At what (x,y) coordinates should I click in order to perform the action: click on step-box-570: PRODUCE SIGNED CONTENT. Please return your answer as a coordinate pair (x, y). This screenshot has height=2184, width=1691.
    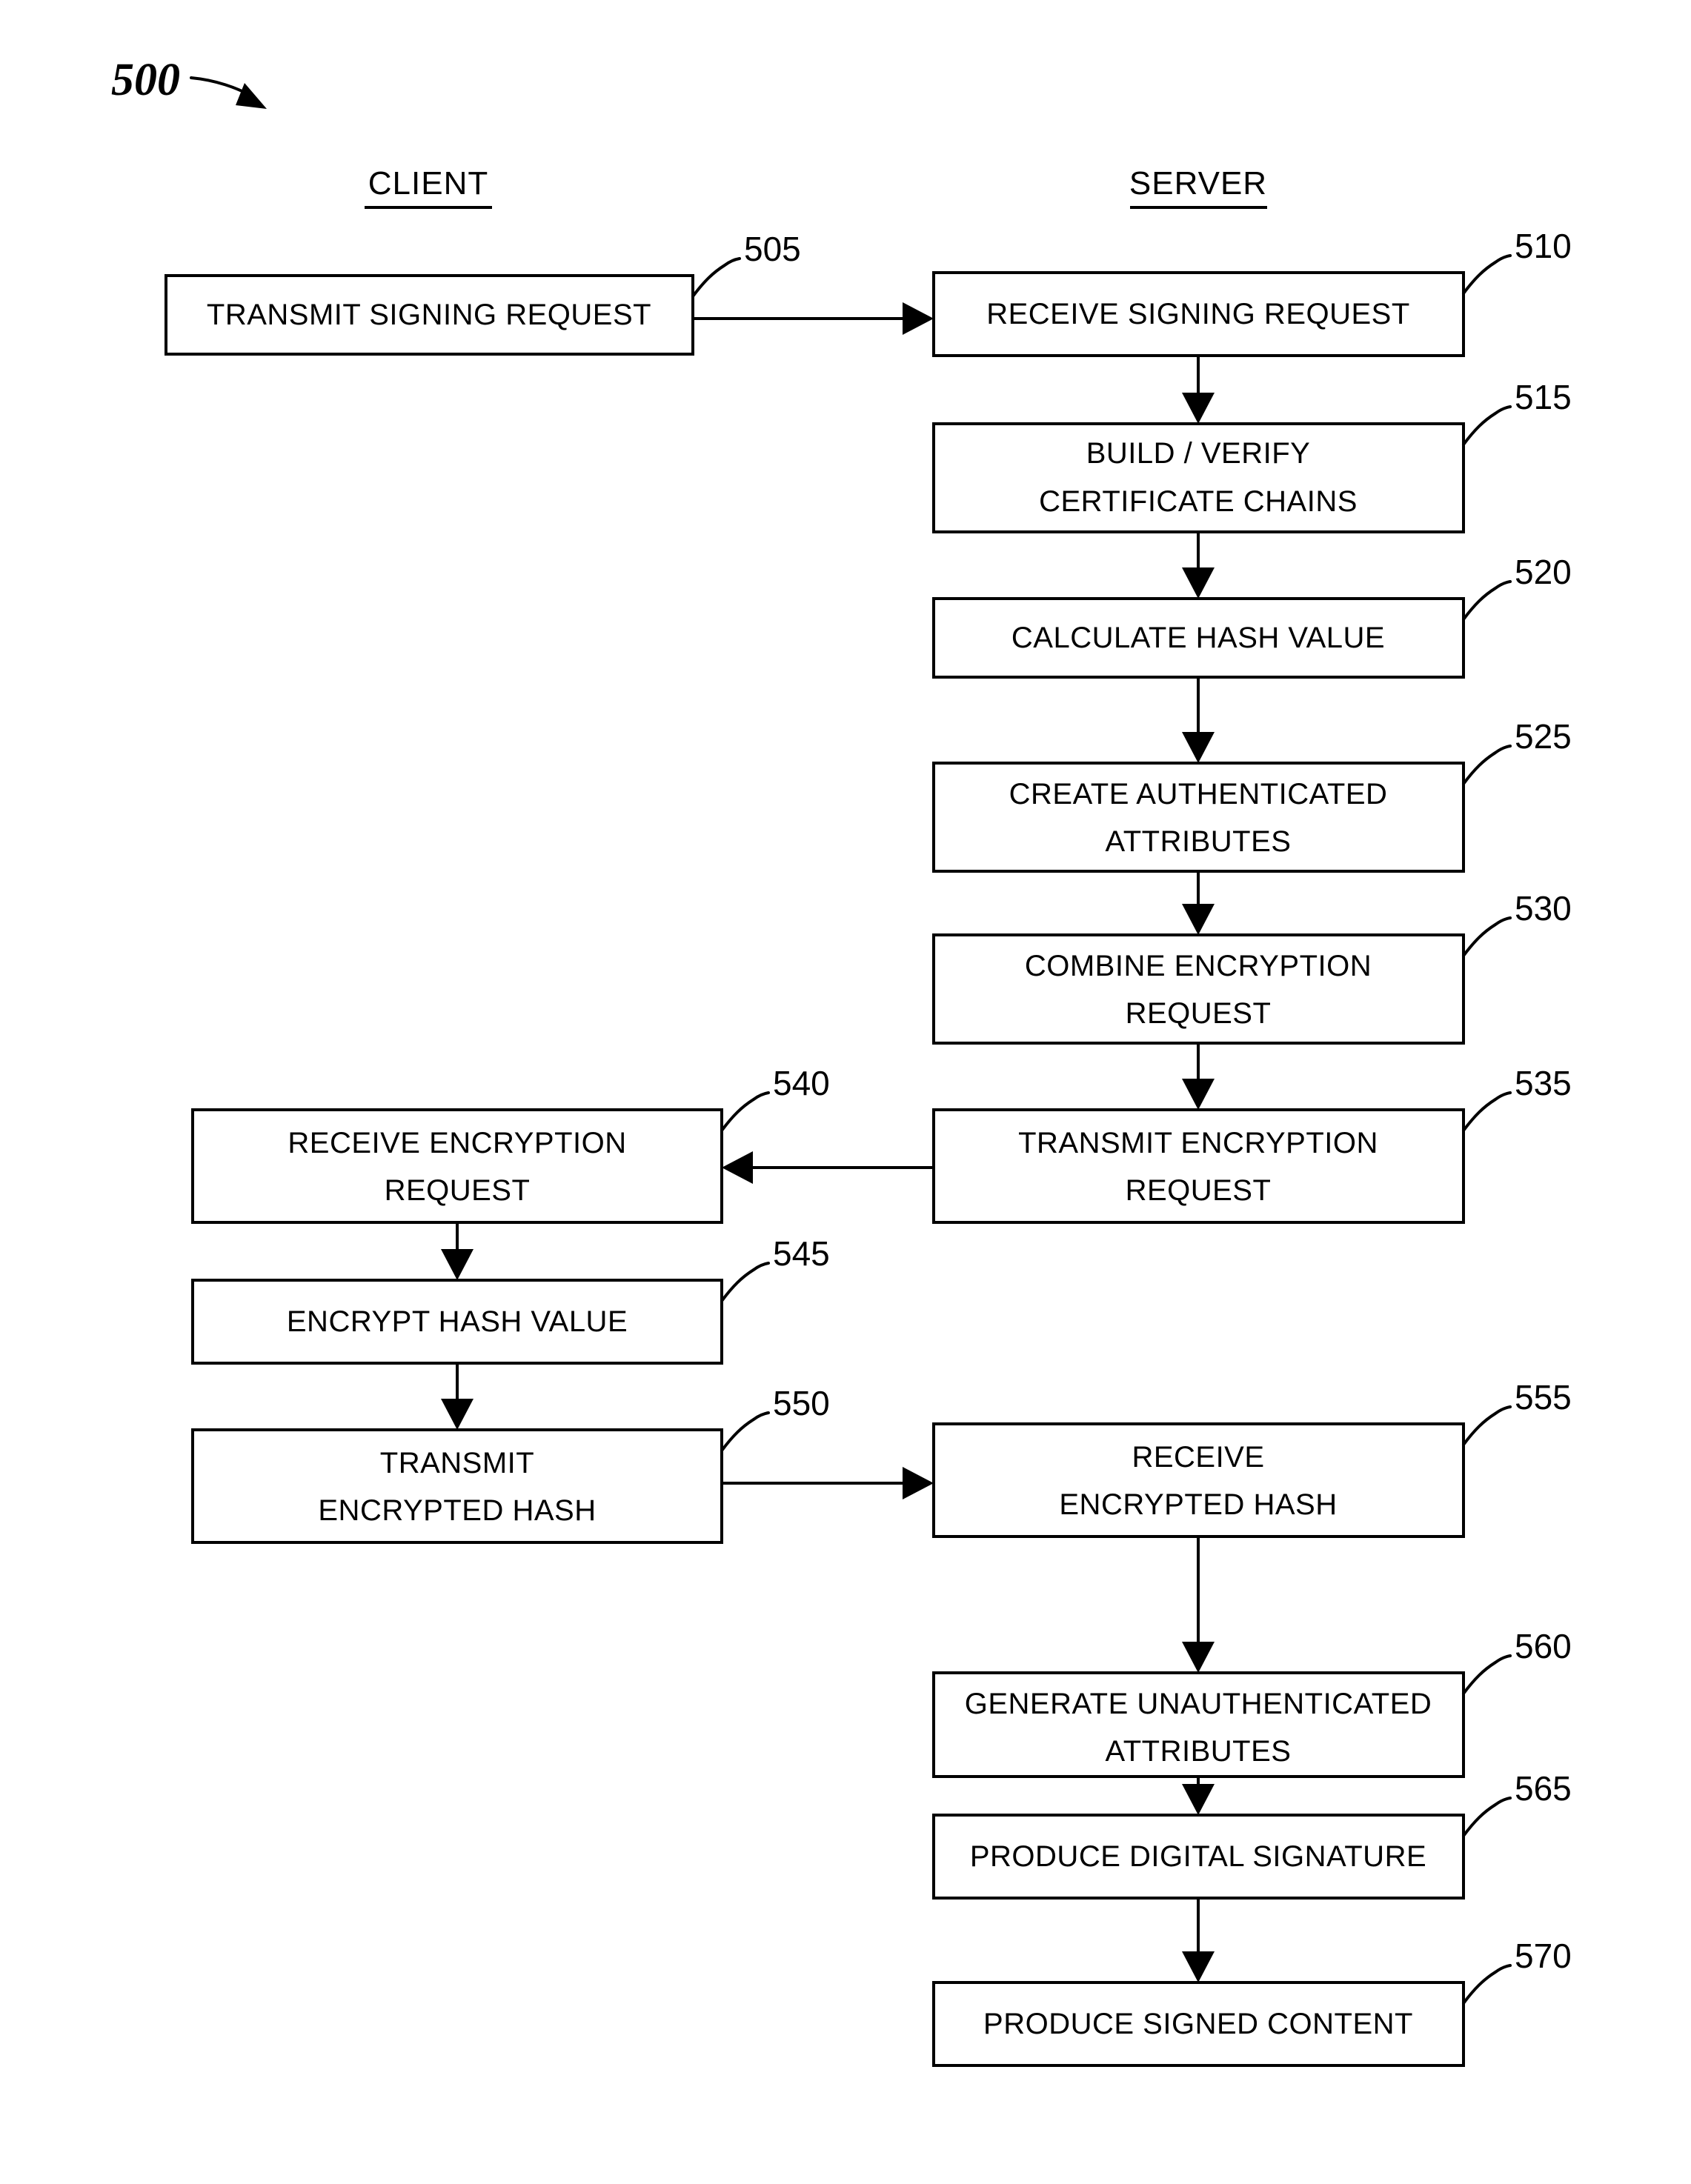
    Looking at the image, I should click on (1198, 2024).